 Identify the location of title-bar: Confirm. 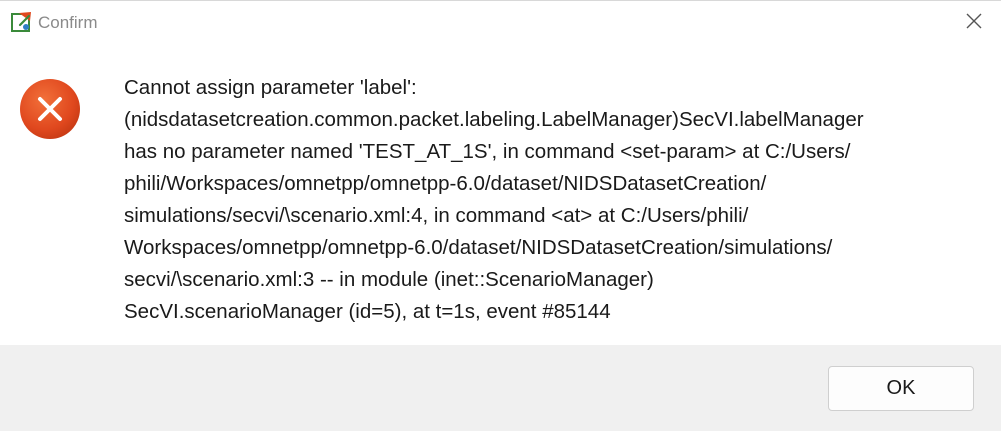
(500, 23).